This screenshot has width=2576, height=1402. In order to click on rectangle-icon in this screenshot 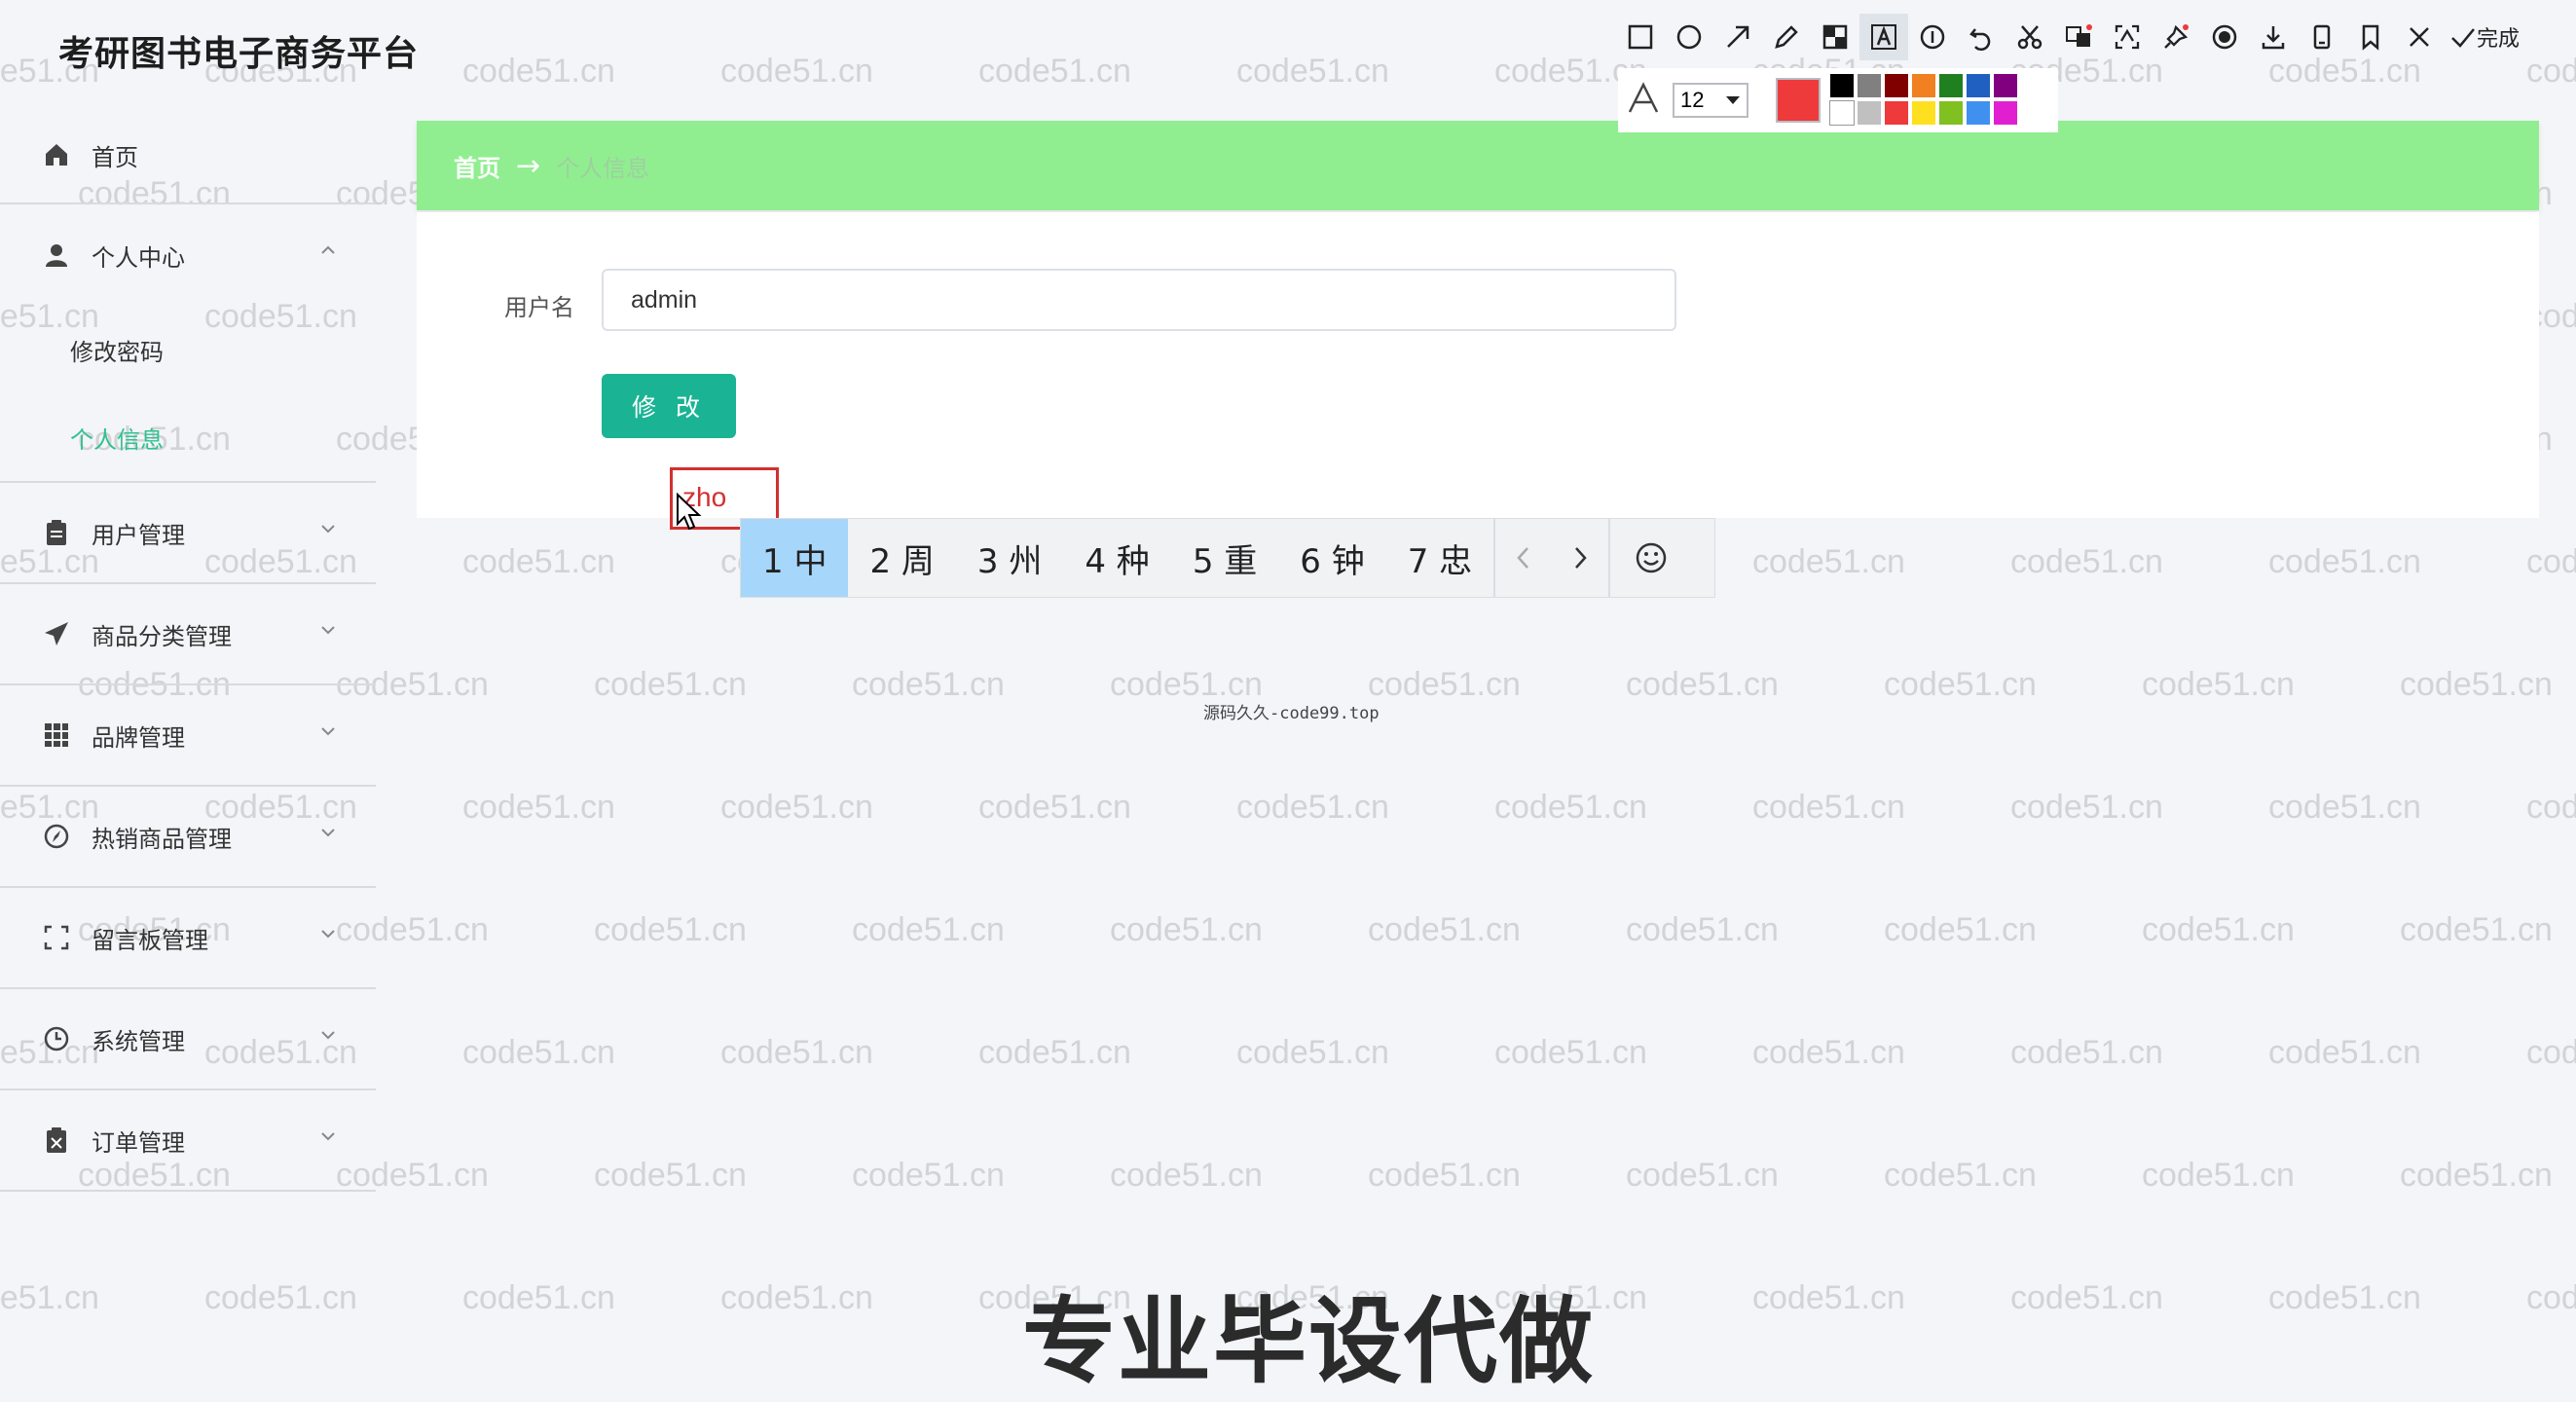, I will do `click(1640, 37)`.